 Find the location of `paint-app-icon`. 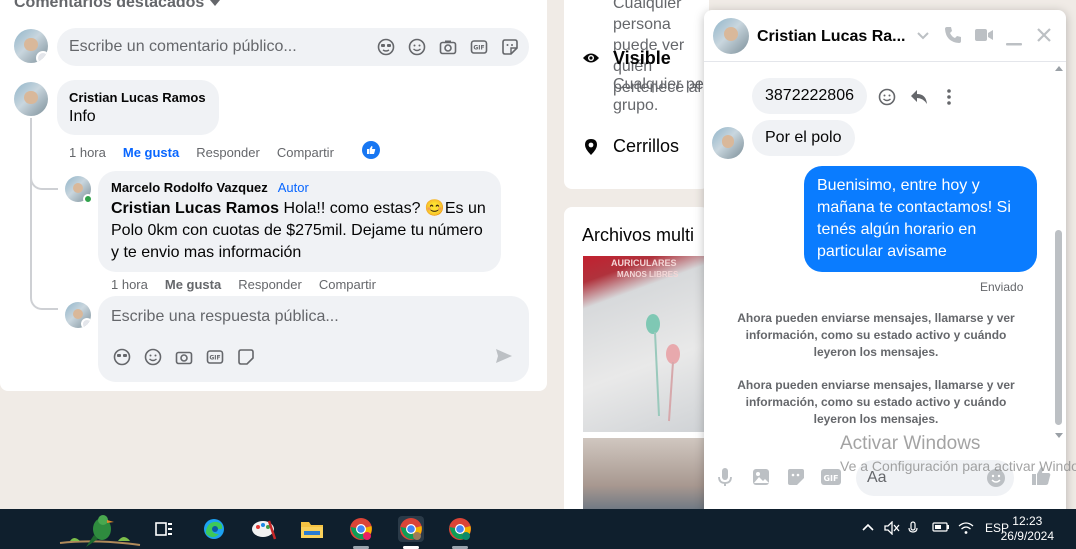

paint-app-icon is located at coordinates (264, 529).